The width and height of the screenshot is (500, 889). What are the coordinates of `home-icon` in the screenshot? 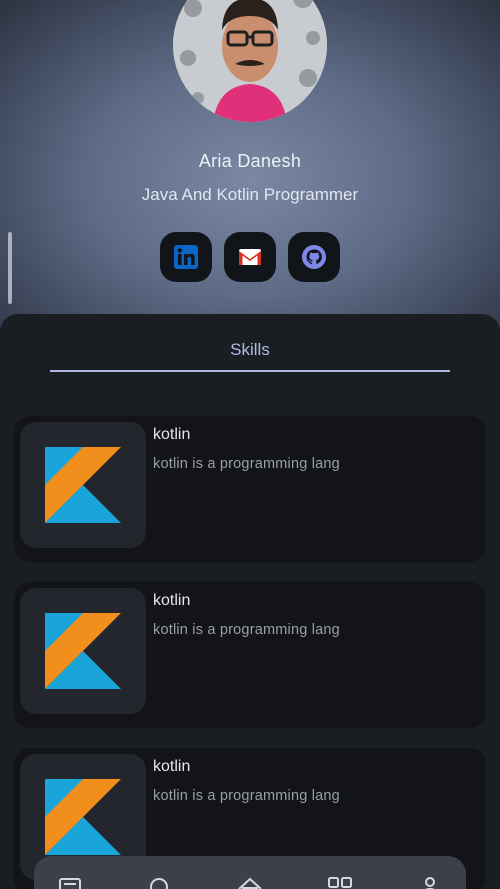 It's located at (250, 883).